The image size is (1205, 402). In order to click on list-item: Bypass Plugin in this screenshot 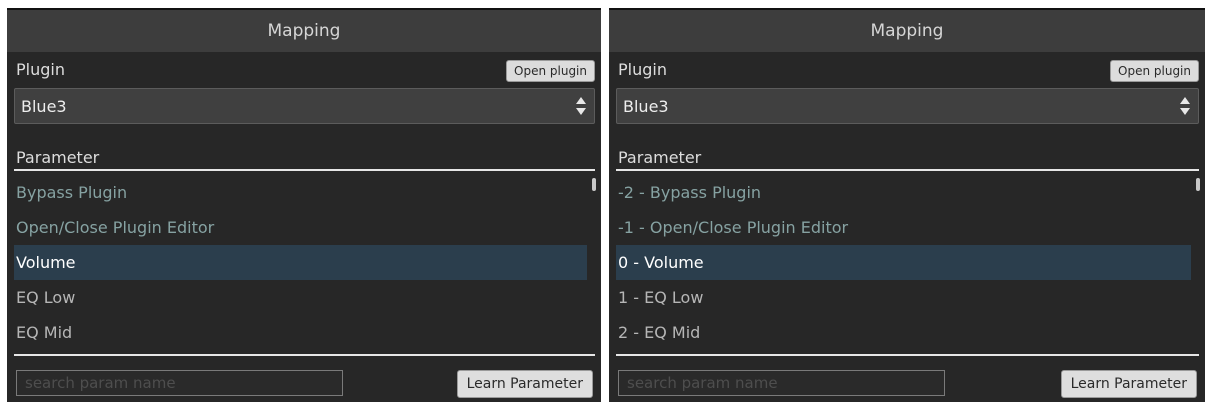, I will do `click(300, 192)`.